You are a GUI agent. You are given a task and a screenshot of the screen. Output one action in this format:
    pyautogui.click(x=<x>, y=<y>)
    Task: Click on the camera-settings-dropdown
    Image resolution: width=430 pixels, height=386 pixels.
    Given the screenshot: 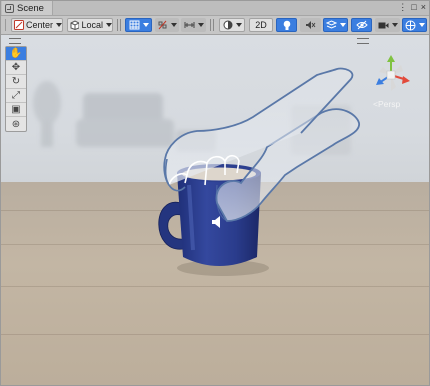 What is the action you would take?
    pyautogui.click(x=387, y=25)
    